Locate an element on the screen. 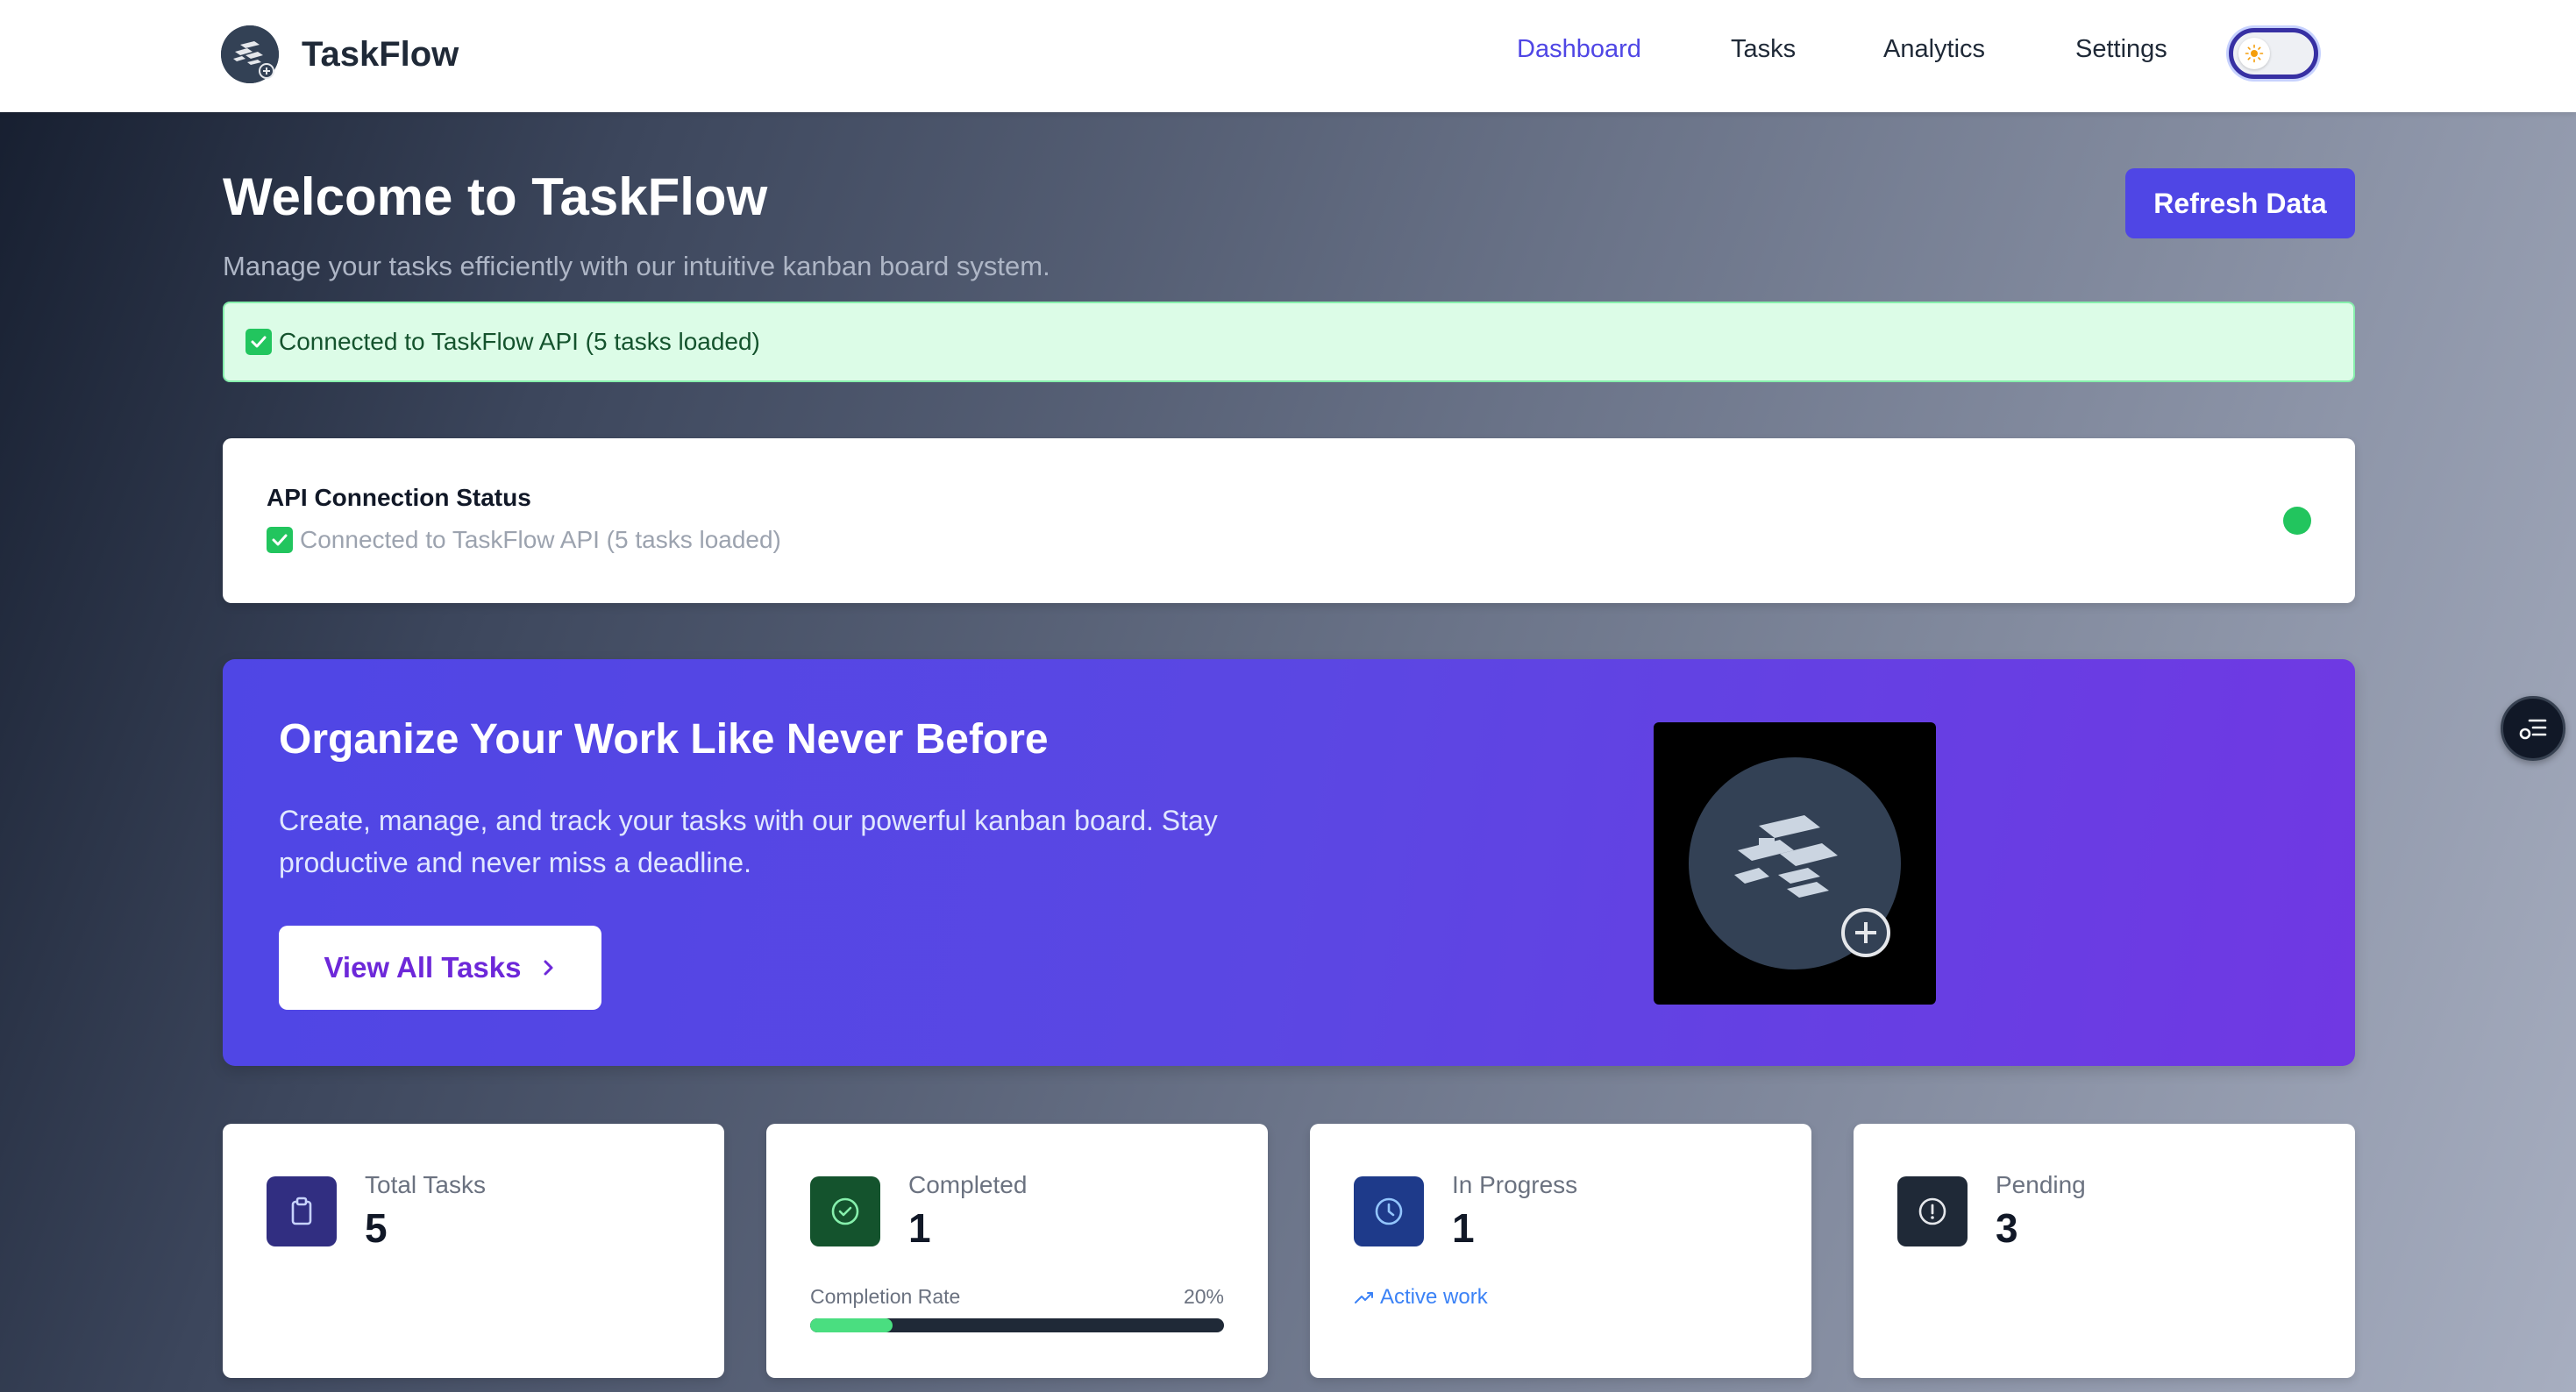  trending-up-icon is located at coordinates (1364, 1297).